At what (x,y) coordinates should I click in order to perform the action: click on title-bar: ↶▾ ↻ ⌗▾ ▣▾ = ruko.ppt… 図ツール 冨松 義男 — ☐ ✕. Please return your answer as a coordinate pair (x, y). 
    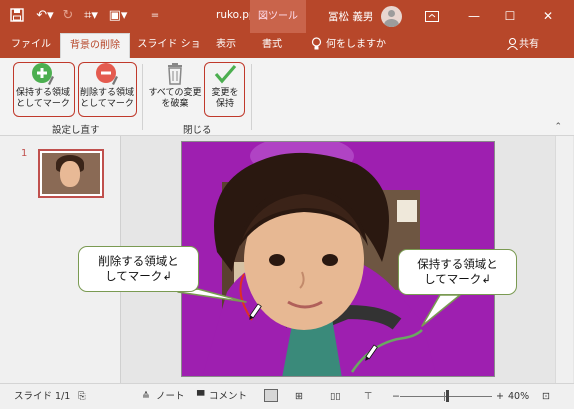
    Looking at the image, I should click on (287, 16).